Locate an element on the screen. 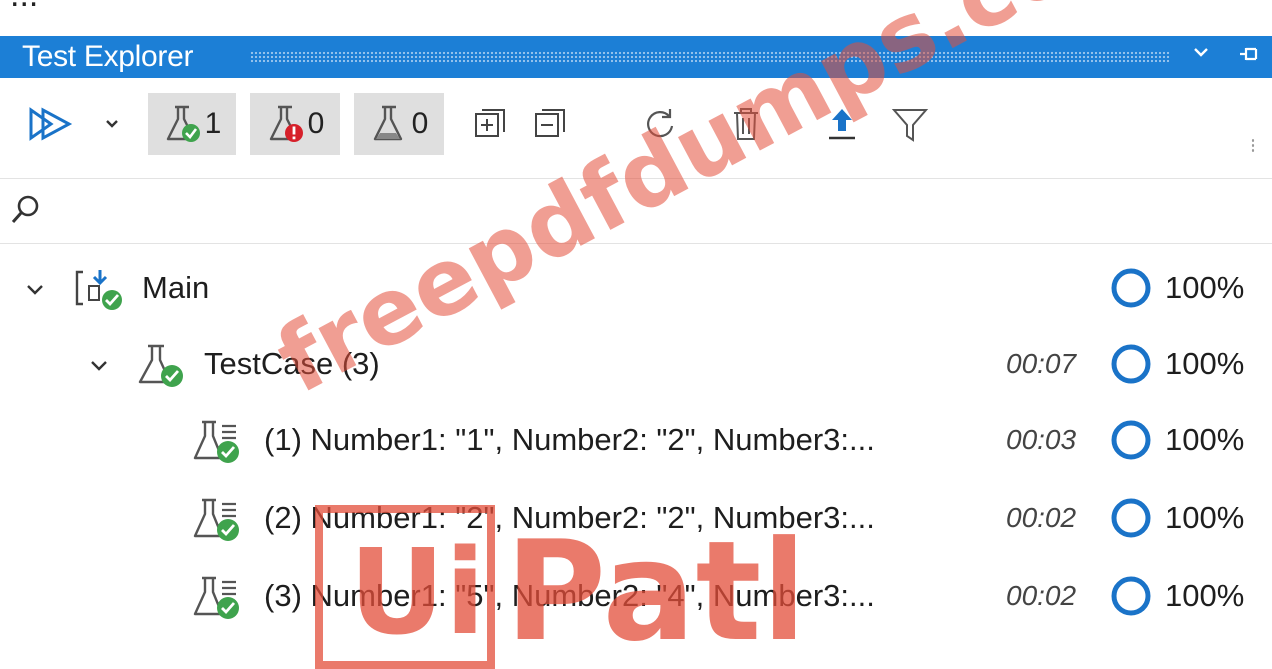  tree-row-testcase: TestCase (3) 00:07 100% is located at coordinates (636, 368).